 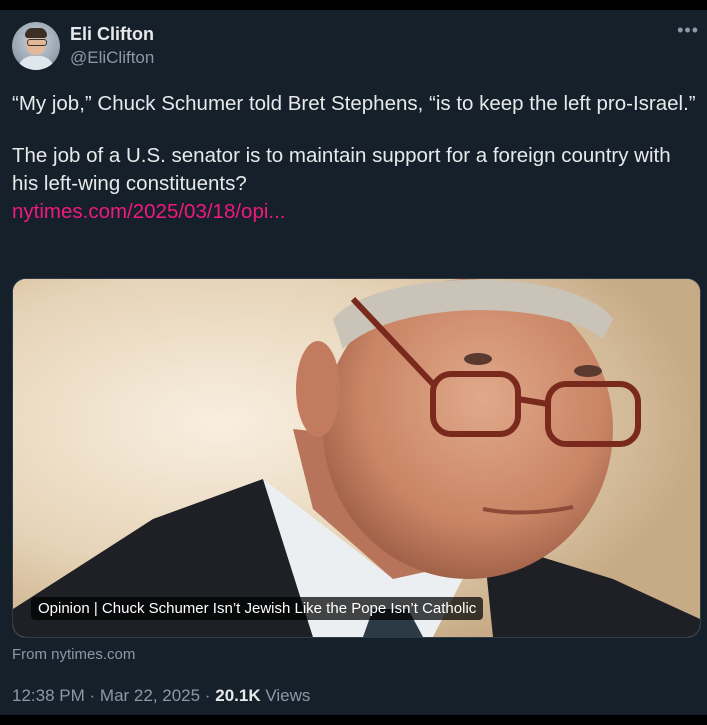 What do you see at coordinates (688, 30) in the screenshot?
I see `more-dots-icon: •••` at bounding box center [688, 30].